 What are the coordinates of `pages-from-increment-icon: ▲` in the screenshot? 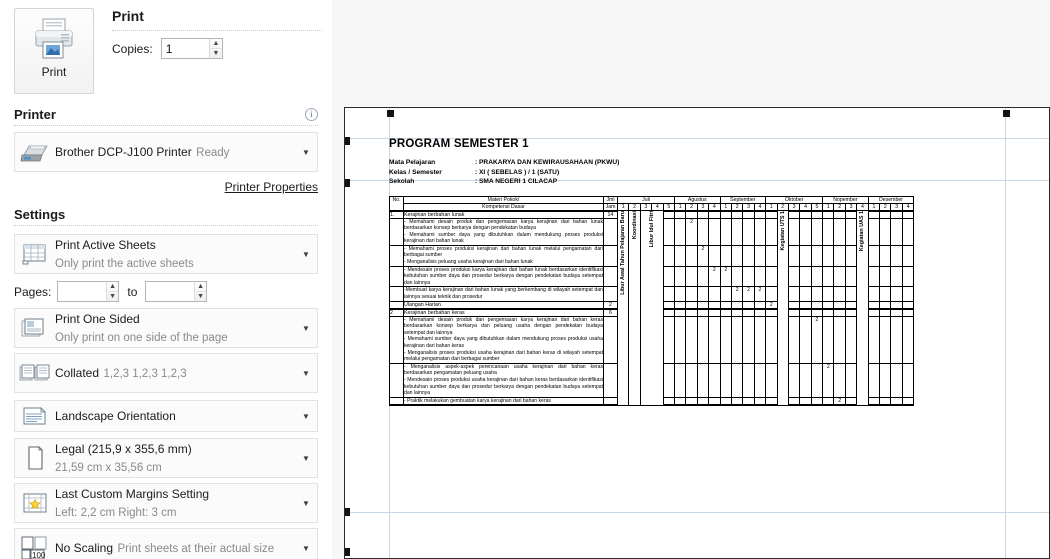 It's located at (112, 287).